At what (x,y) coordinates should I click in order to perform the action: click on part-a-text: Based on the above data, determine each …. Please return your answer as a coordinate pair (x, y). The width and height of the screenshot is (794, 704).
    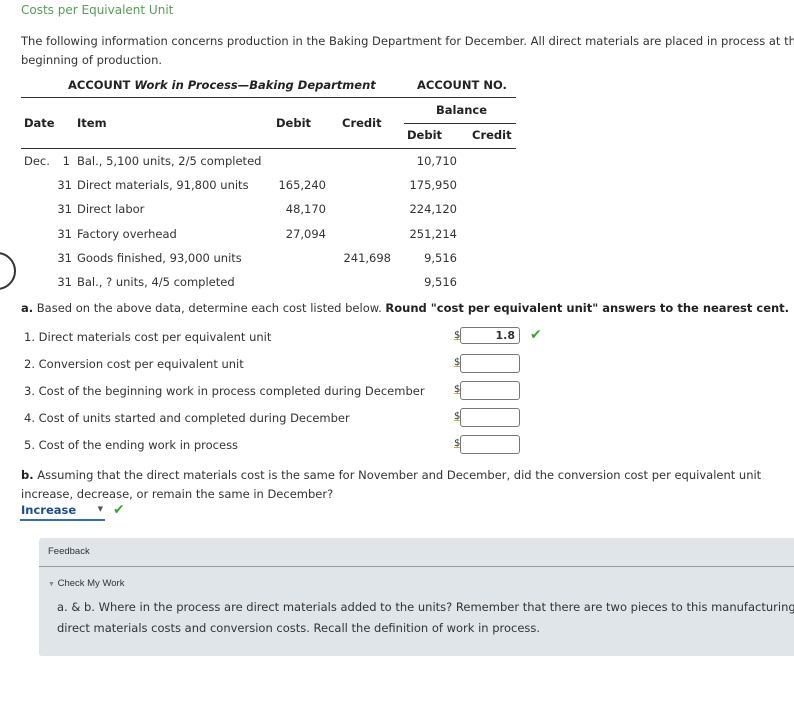
    Looking at the image, I should click on (209, 308).